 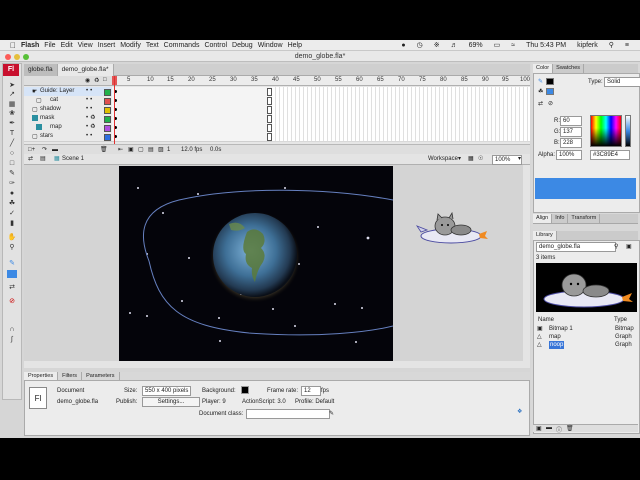 What do you see at coordinates (545, 235) in the screenshot?
I see `tab-library: Library` at bounding box center [545, 235].